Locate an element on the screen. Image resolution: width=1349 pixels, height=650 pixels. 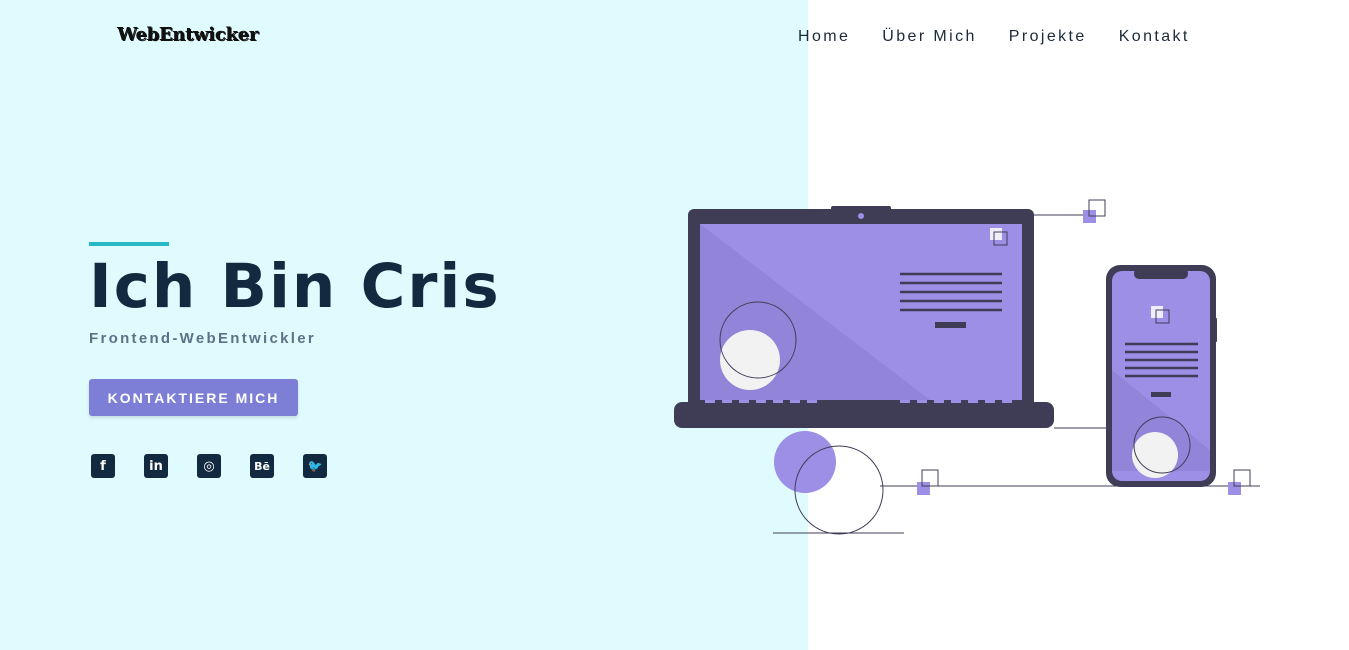
laptop-window-square is located at coordinates (996, 234).